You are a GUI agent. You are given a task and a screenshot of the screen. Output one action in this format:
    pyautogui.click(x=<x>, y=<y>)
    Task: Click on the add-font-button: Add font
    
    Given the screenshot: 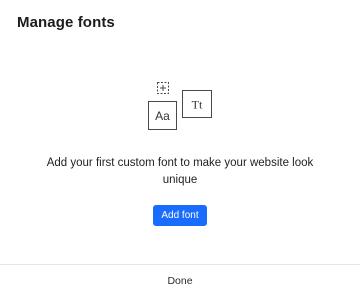 What is the action you would take?
    pyautogui.click(x=180, y=215)
    